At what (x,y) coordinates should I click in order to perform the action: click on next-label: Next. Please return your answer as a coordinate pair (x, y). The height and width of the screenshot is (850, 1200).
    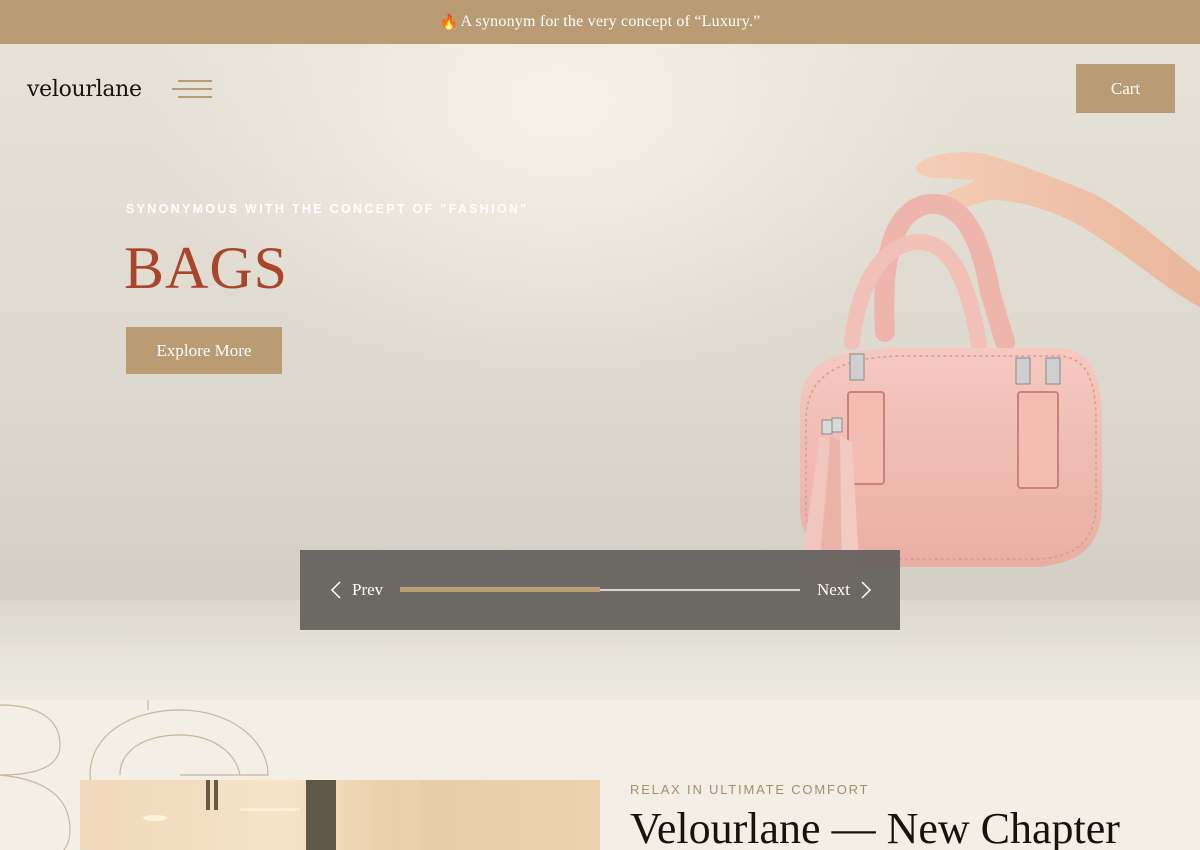
    Looking at the image, I should click on (833, 589).